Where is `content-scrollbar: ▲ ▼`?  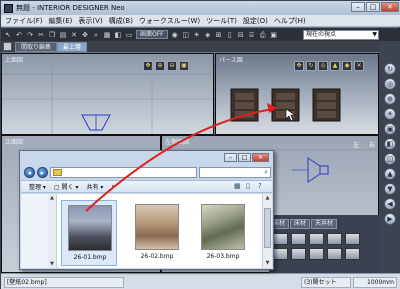
content-scrollbar: ▲ ▼ is located at coordinates (267, 231).